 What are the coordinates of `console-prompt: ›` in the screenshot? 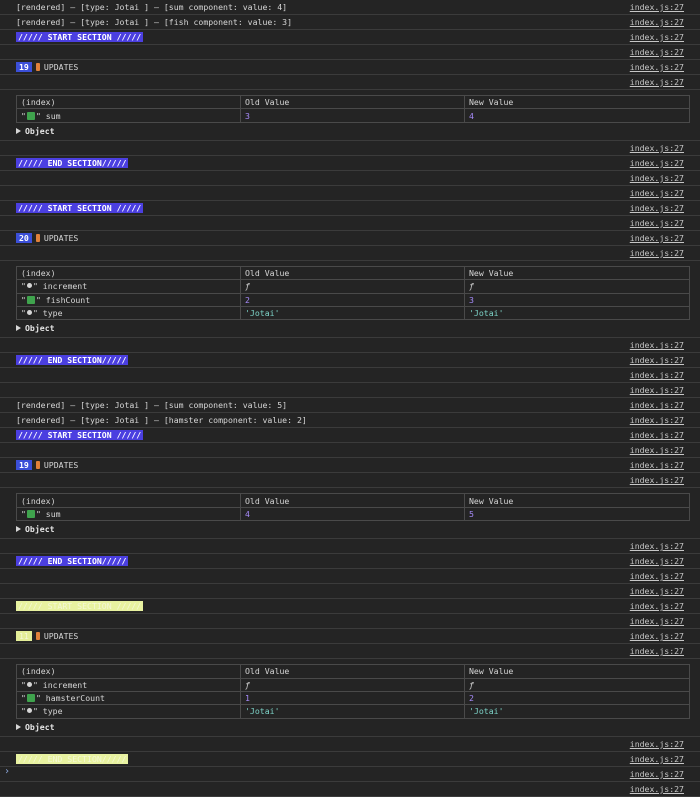 It's located at (7, 771).